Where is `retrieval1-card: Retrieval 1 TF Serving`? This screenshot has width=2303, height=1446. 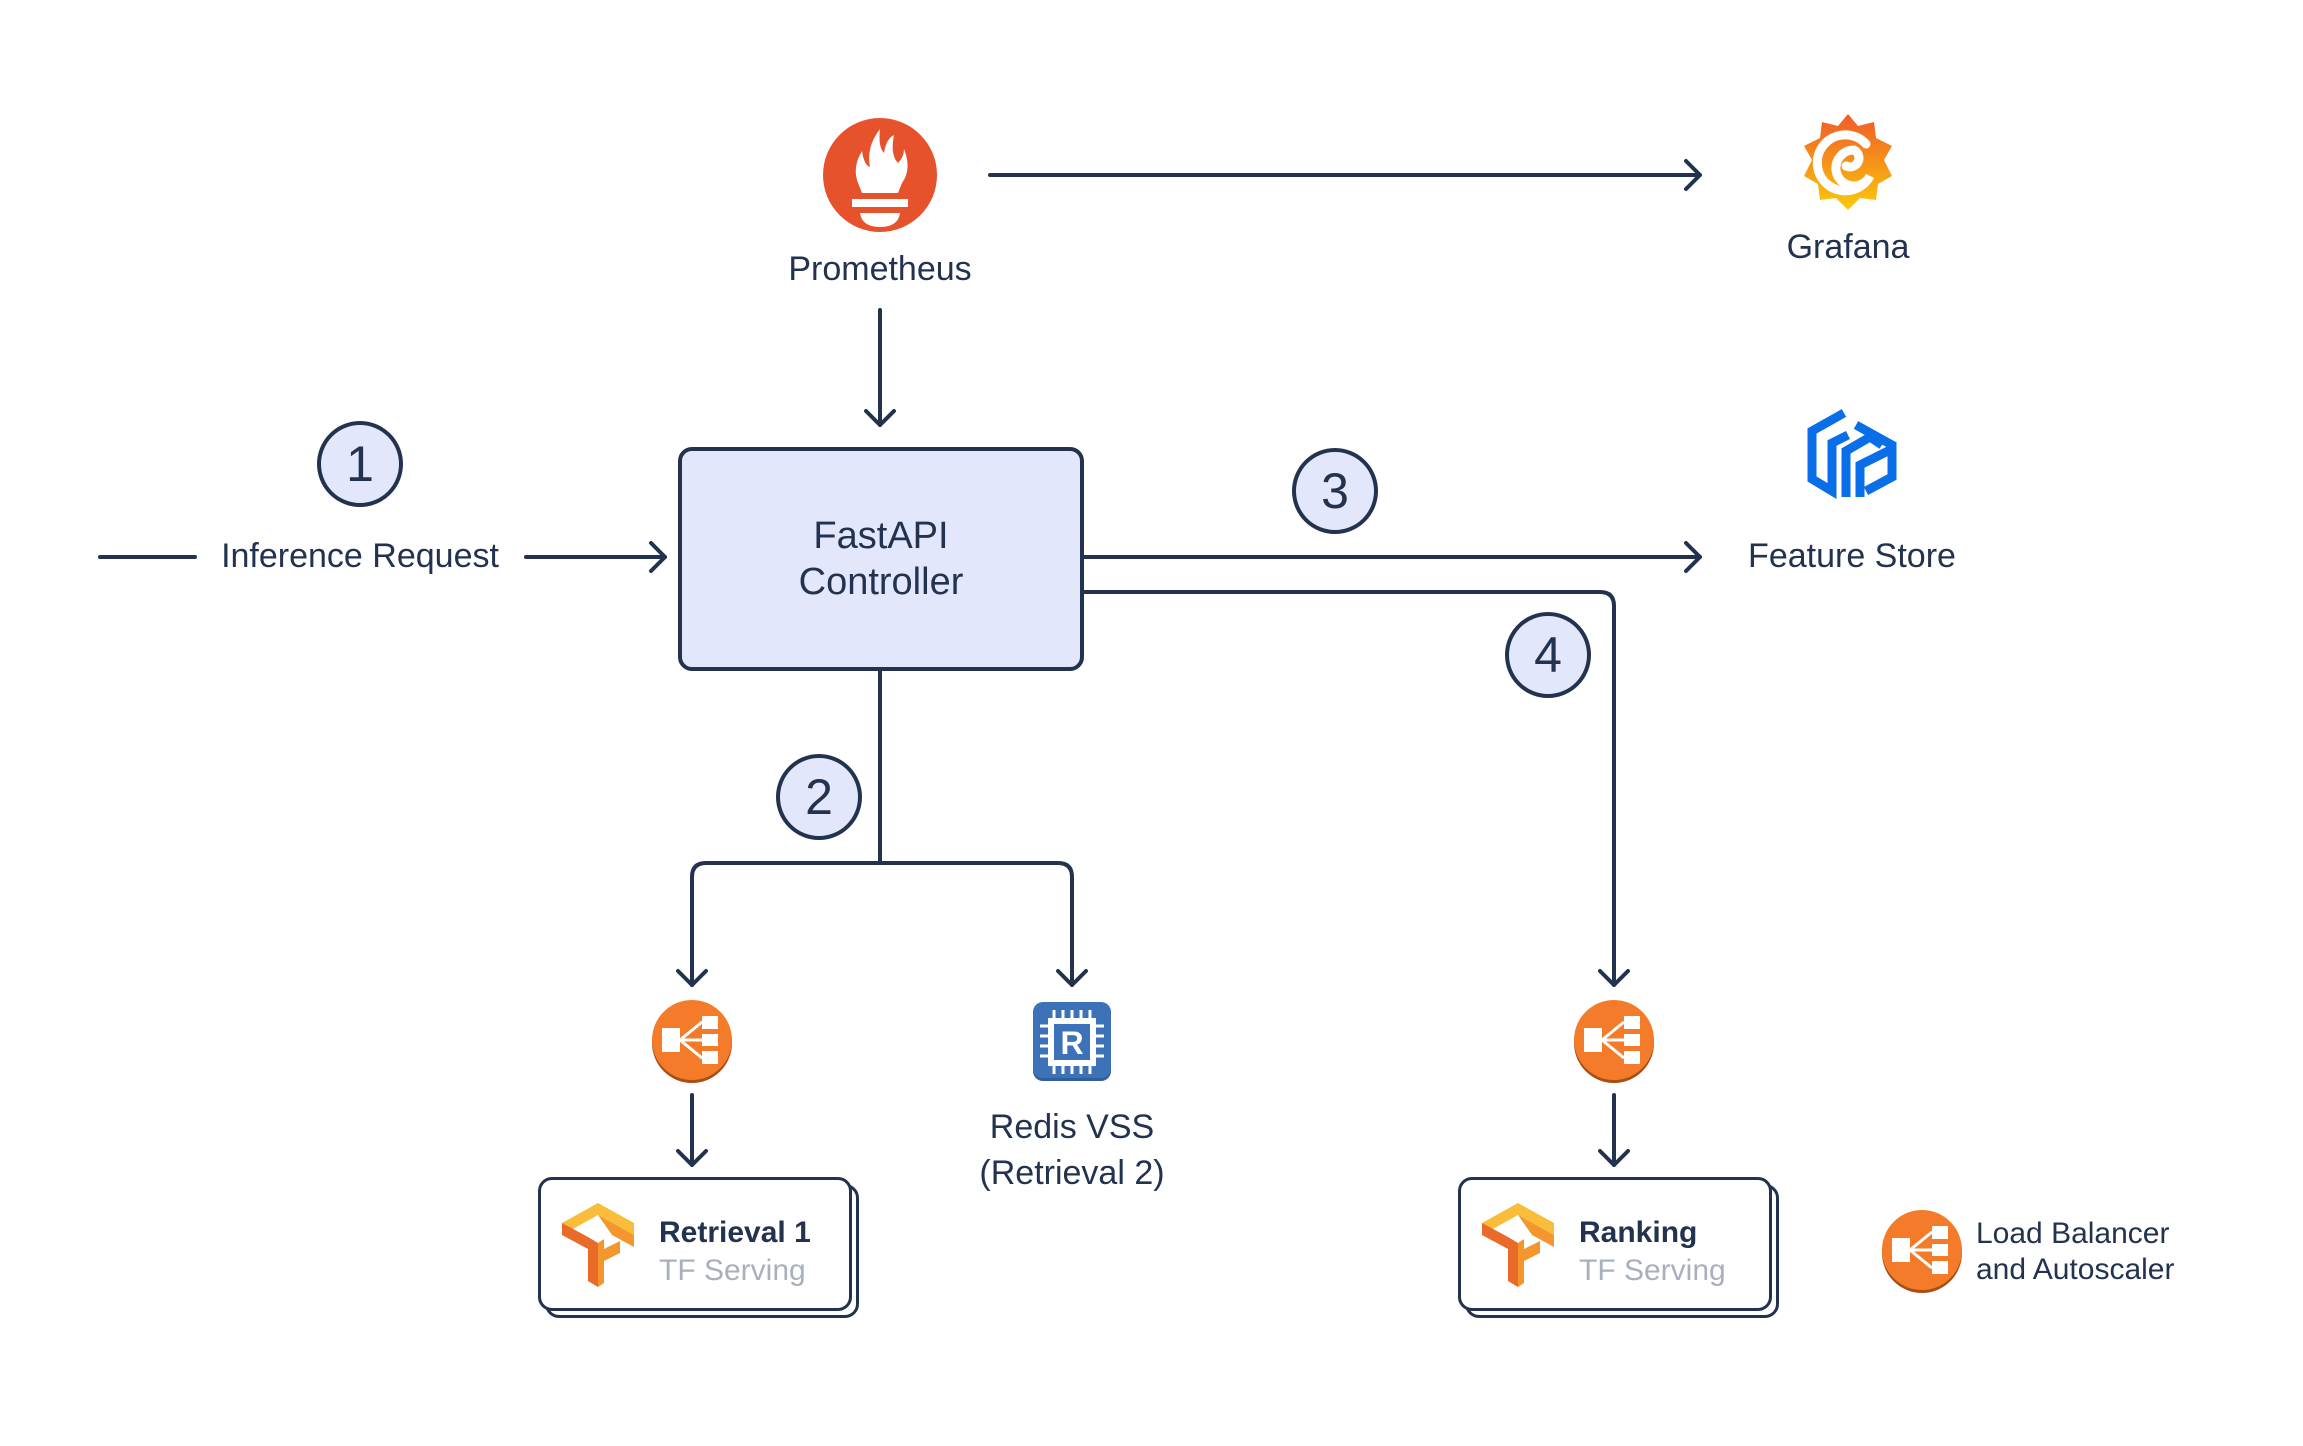 retrieval1-card: Retrieval 1 TF Serving is located at coordinates (695, 1244).